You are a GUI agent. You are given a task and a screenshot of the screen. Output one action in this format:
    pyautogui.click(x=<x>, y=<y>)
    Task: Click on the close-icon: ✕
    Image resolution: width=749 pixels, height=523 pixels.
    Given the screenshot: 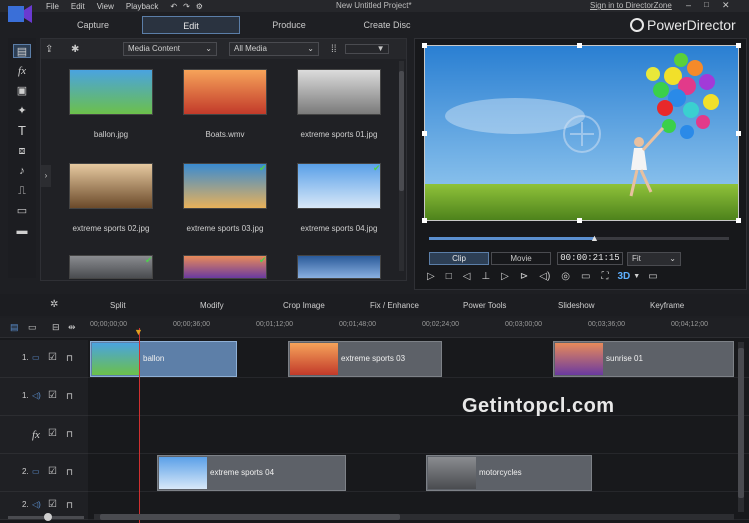 What is the action you would take?
    pyautogui.click(x=726, y=5)
    